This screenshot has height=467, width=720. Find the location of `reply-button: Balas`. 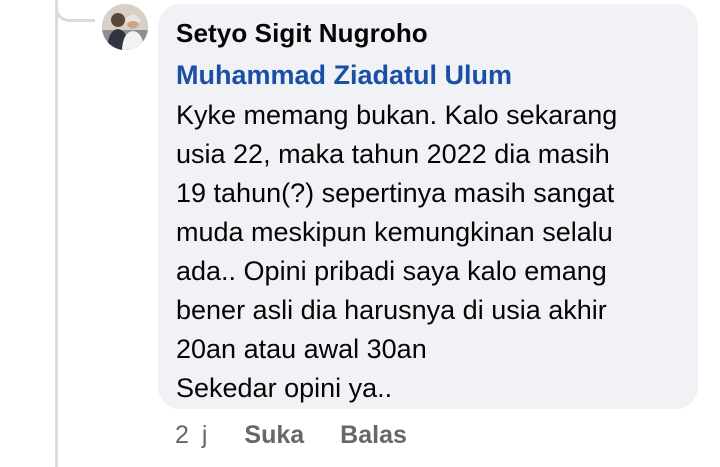

reply-button: Balas is located at coordinates (373, 435).